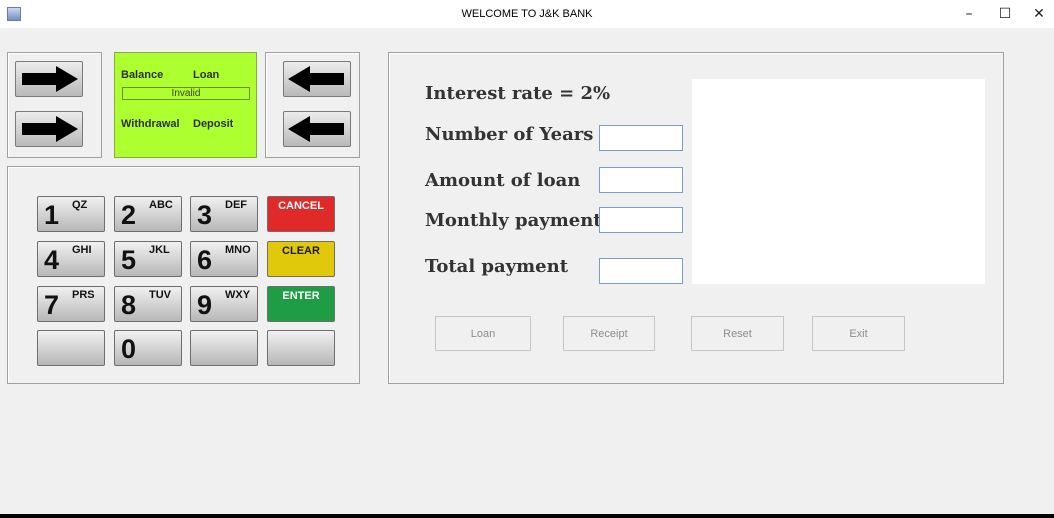 The height and width of the screenshot is (518, 1054). Describe the element at coordinates (301, 206) in the screenshot. I see `keypad-key-label: CANCEL` at that location.